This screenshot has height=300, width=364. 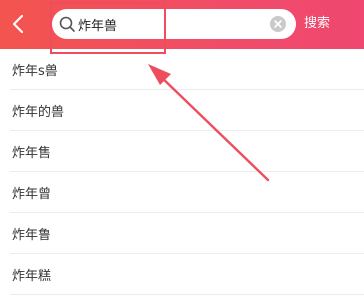 I want to click on close-icon, so click(x=278, y=24).